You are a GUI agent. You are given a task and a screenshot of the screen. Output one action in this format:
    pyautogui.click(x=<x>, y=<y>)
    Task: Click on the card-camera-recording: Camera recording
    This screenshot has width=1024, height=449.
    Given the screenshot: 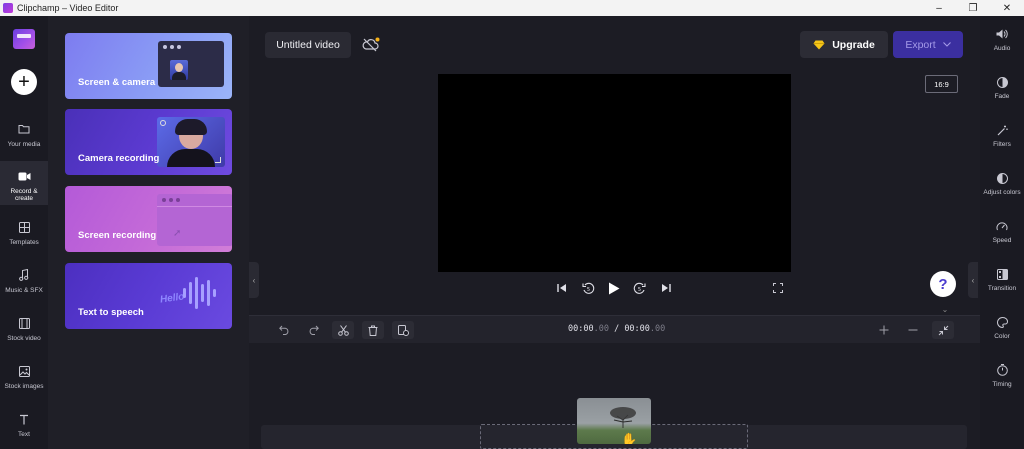 What is the action you would take?
    pyautogui.click(x=148, y=142)
    